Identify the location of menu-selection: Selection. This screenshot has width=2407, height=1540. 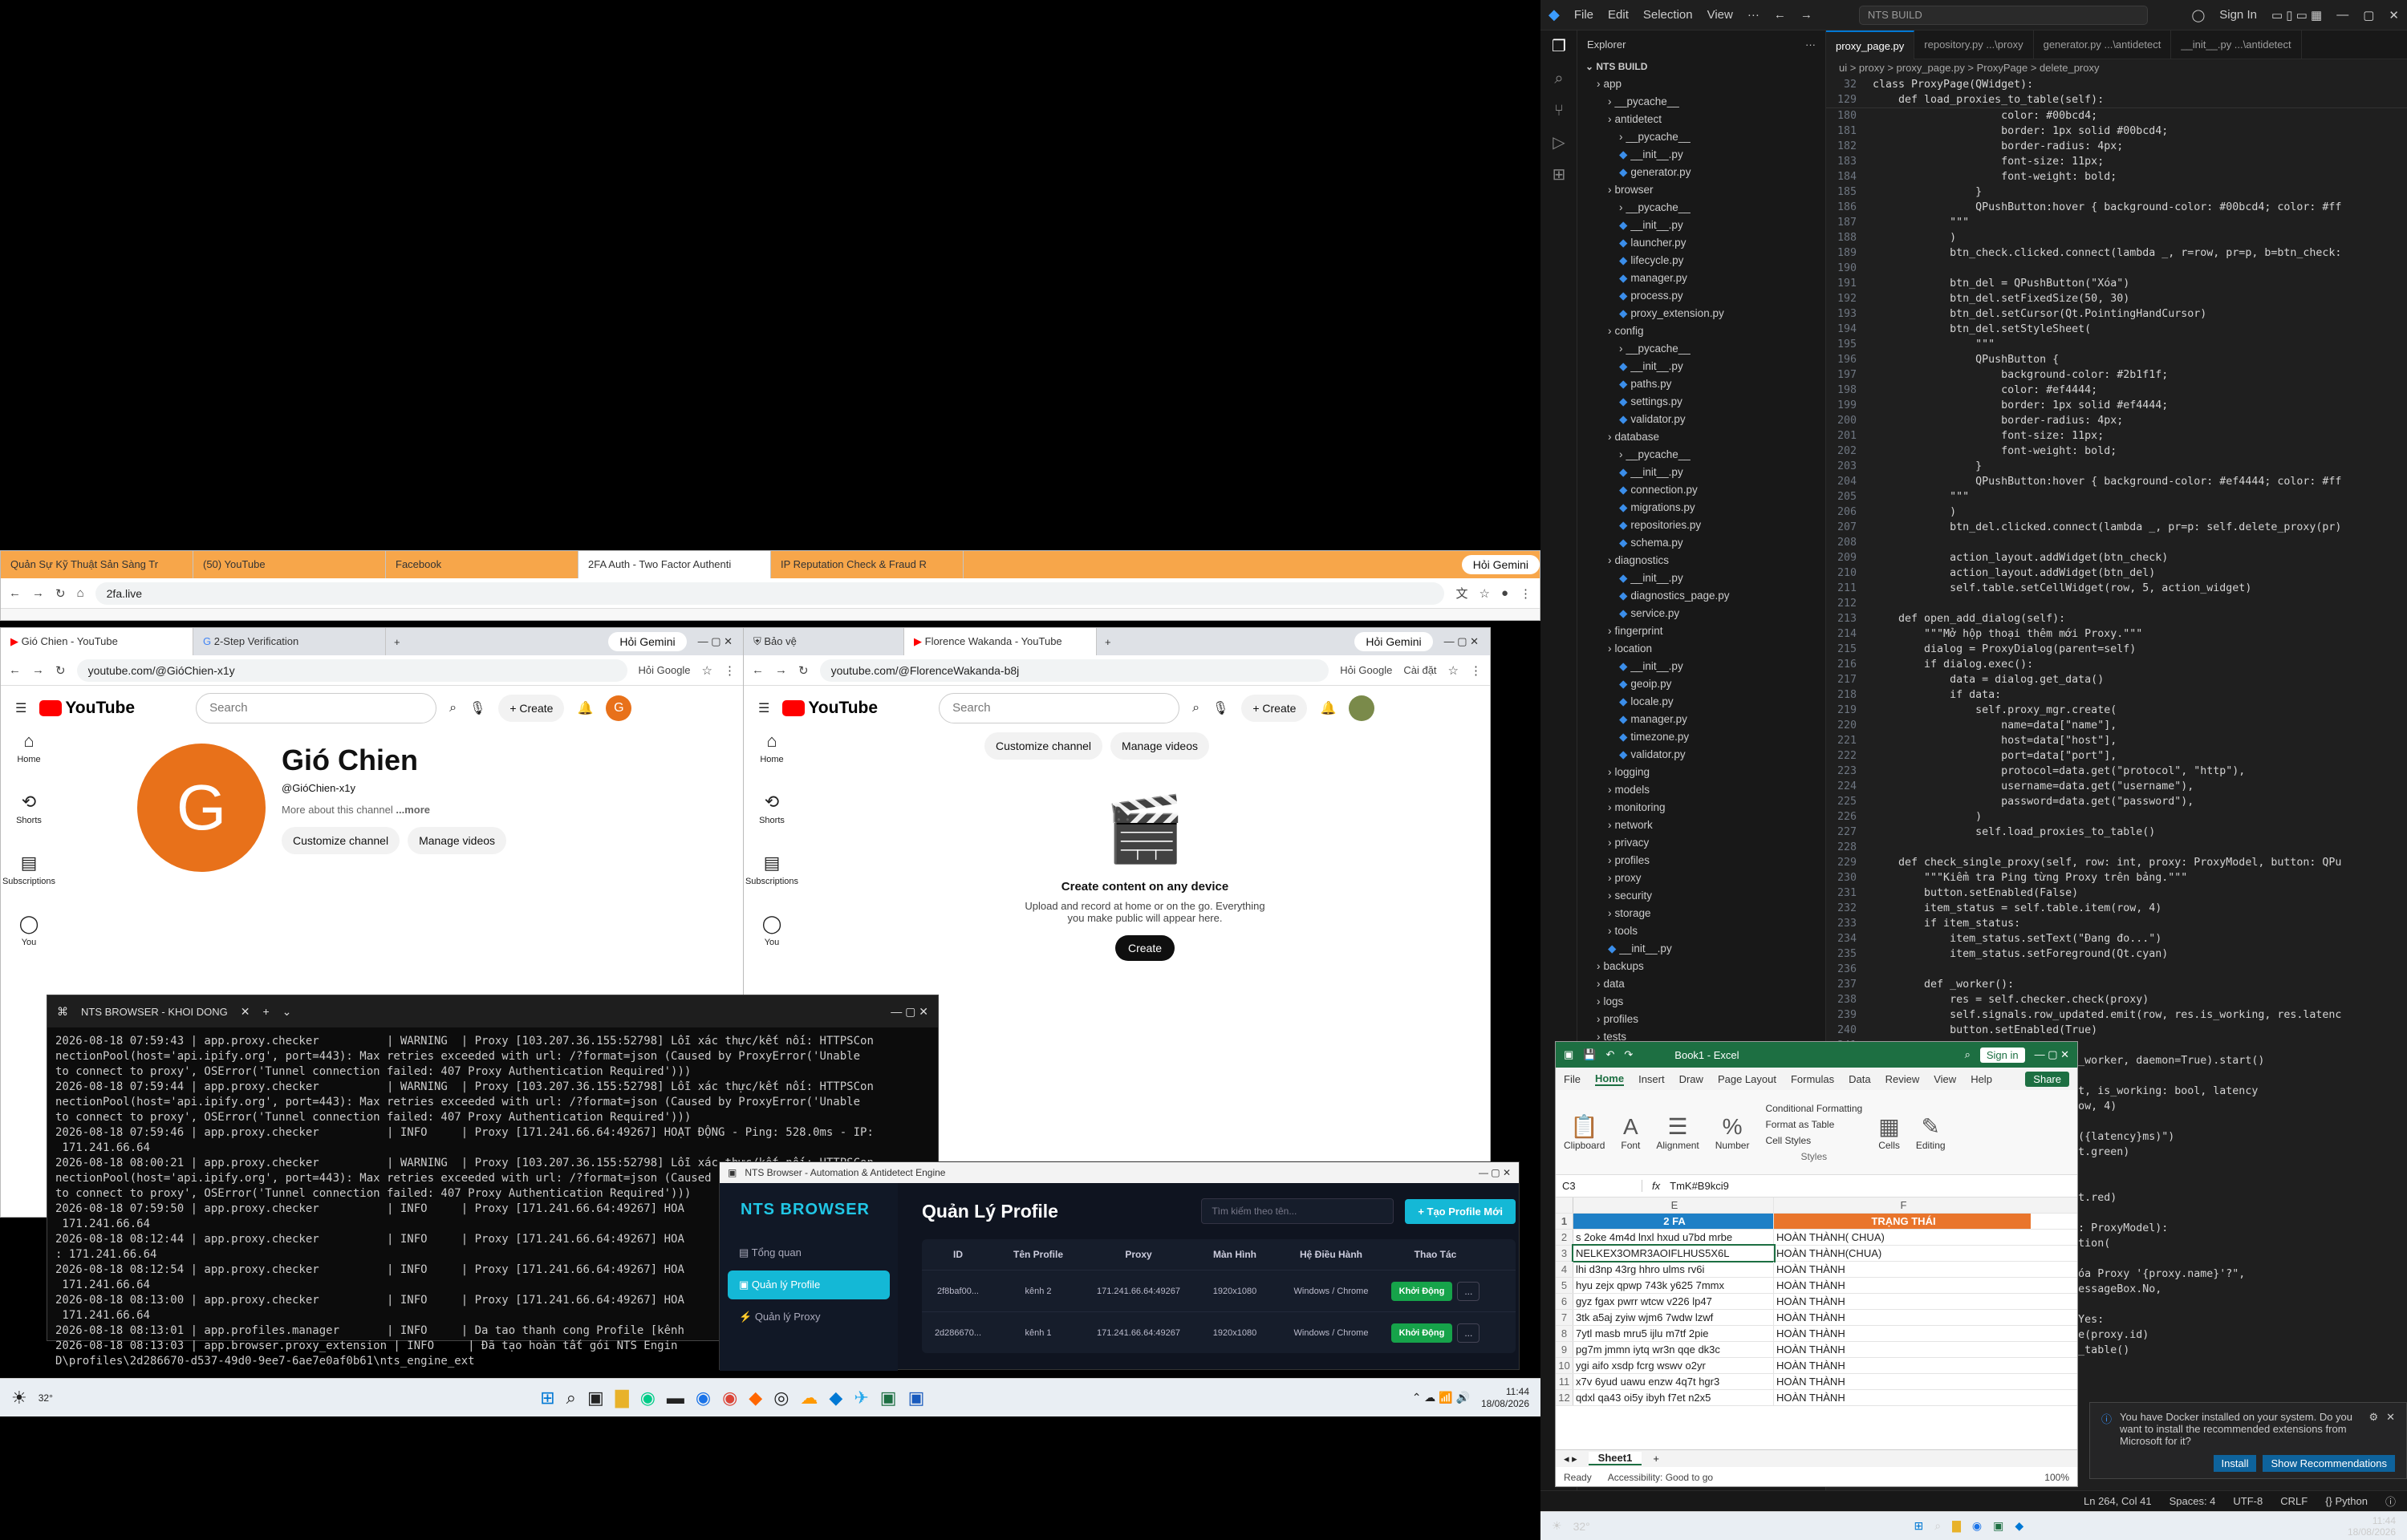
(1668, 15).